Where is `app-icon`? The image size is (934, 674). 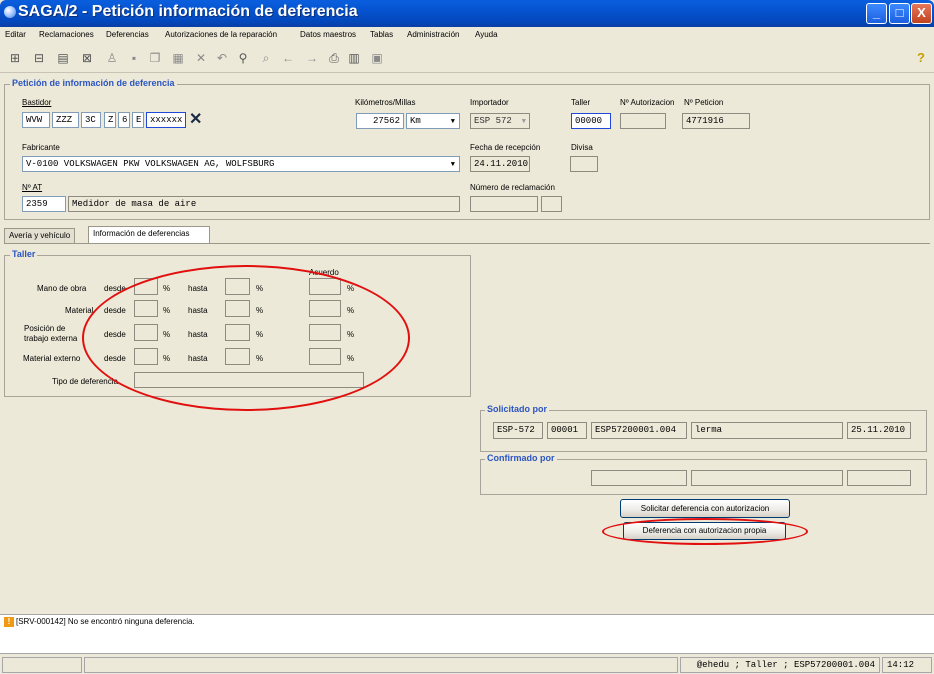 app-icon is located at coordinates (10, 12).